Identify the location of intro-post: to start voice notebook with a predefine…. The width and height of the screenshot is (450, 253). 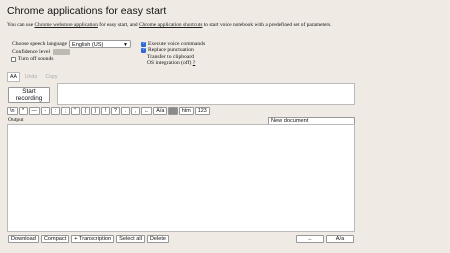
(267, 25).